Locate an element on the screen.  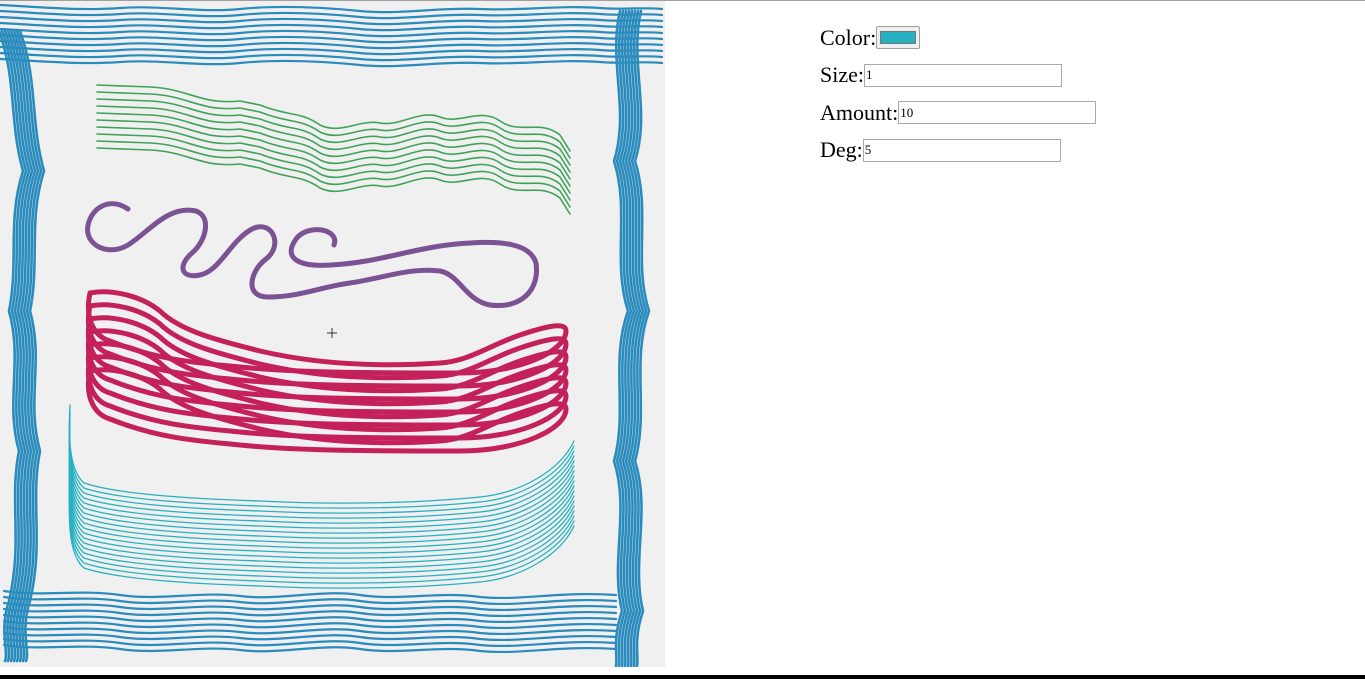
color-label: Color: is located at coordinates (848, 37).